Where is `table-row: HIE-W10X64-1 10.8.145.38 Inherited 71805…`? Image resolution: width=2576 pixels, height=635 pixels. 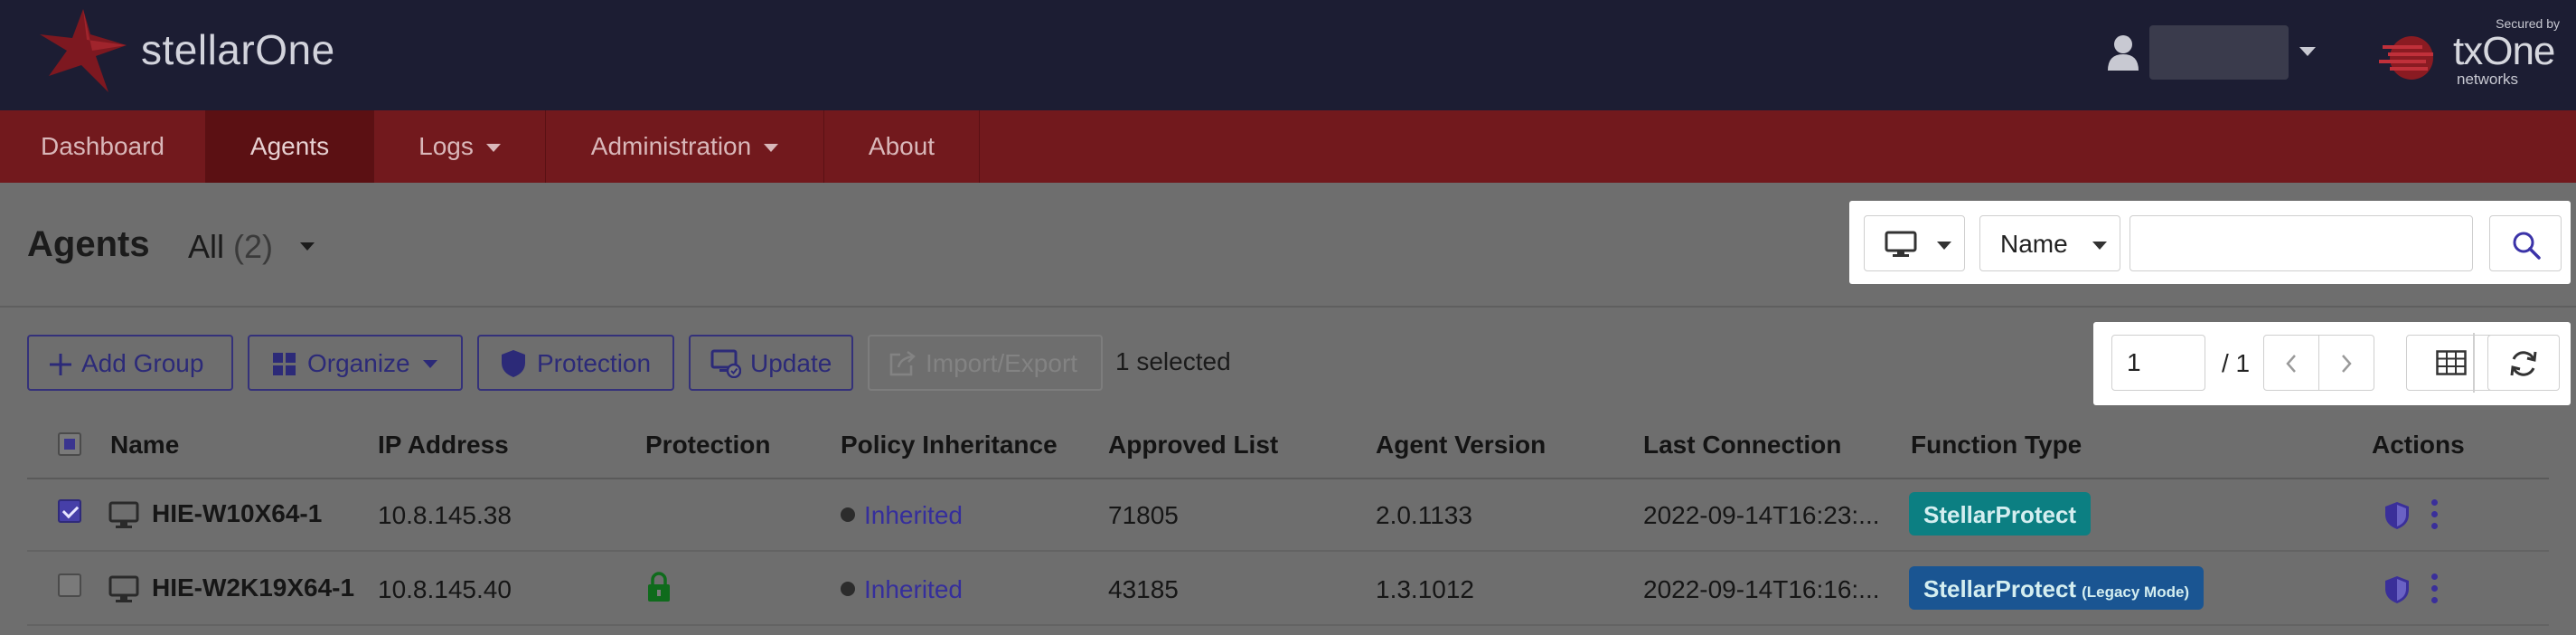 table-row: HIE-W10X64-1 10.8.145.38 Inherited 71805… is located at coordinates (1288, 515).